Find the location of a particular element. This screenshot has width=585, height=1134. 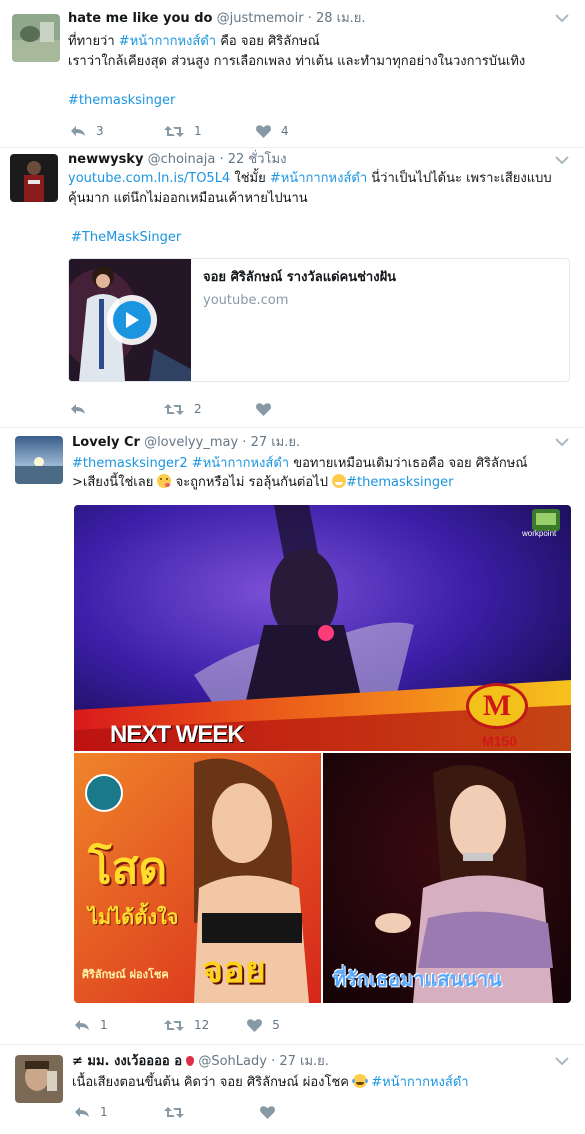

sponsor-badge: M is located at coordinates (497, 706).